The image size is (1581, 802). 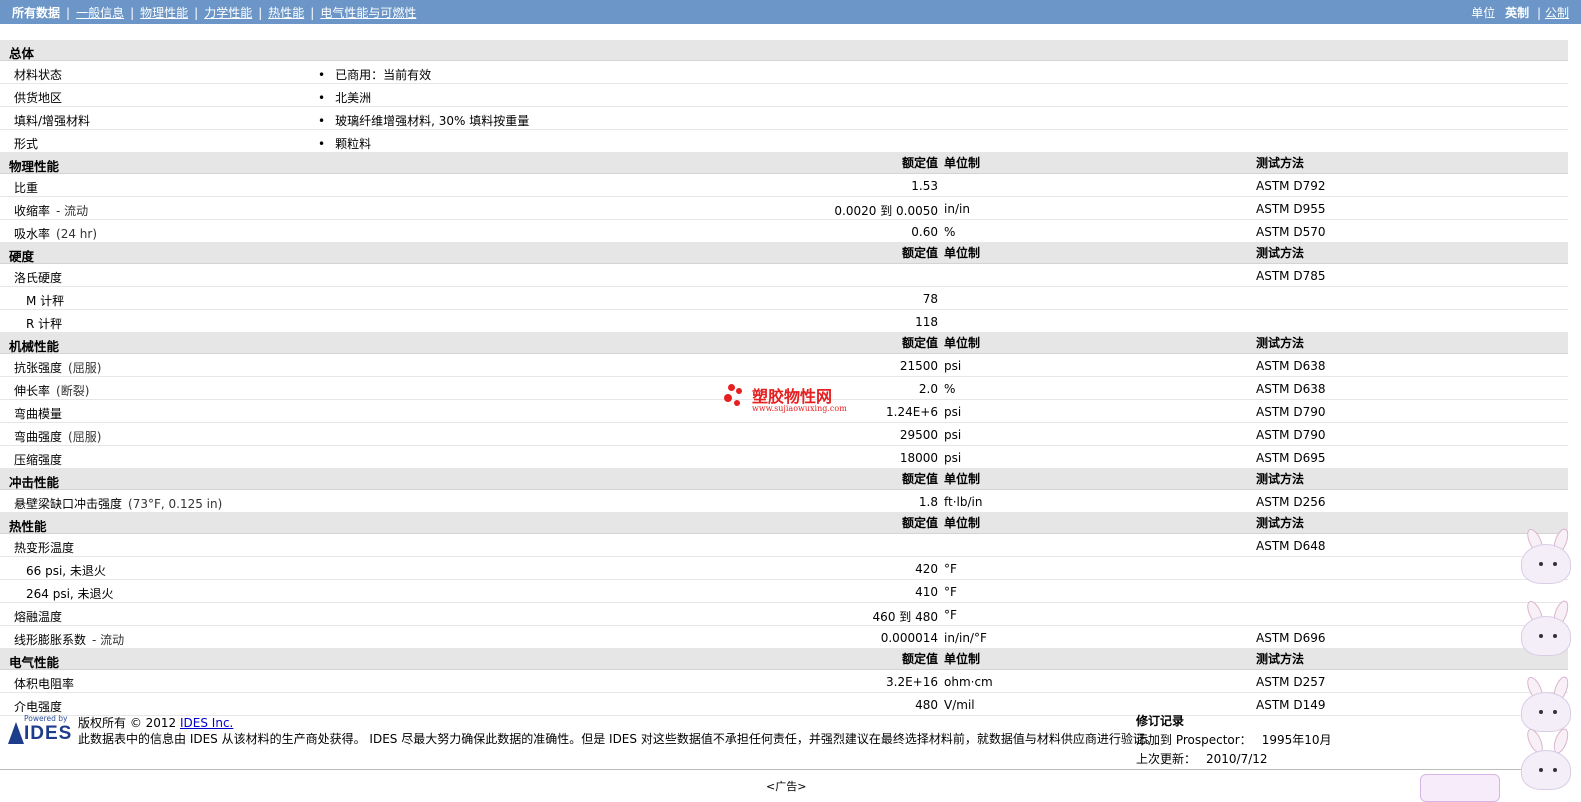 What do you see at coordinates (1557, 13) in the screenshot?
I see `unit-metric: 公制` at bounding box center [1557, 13].